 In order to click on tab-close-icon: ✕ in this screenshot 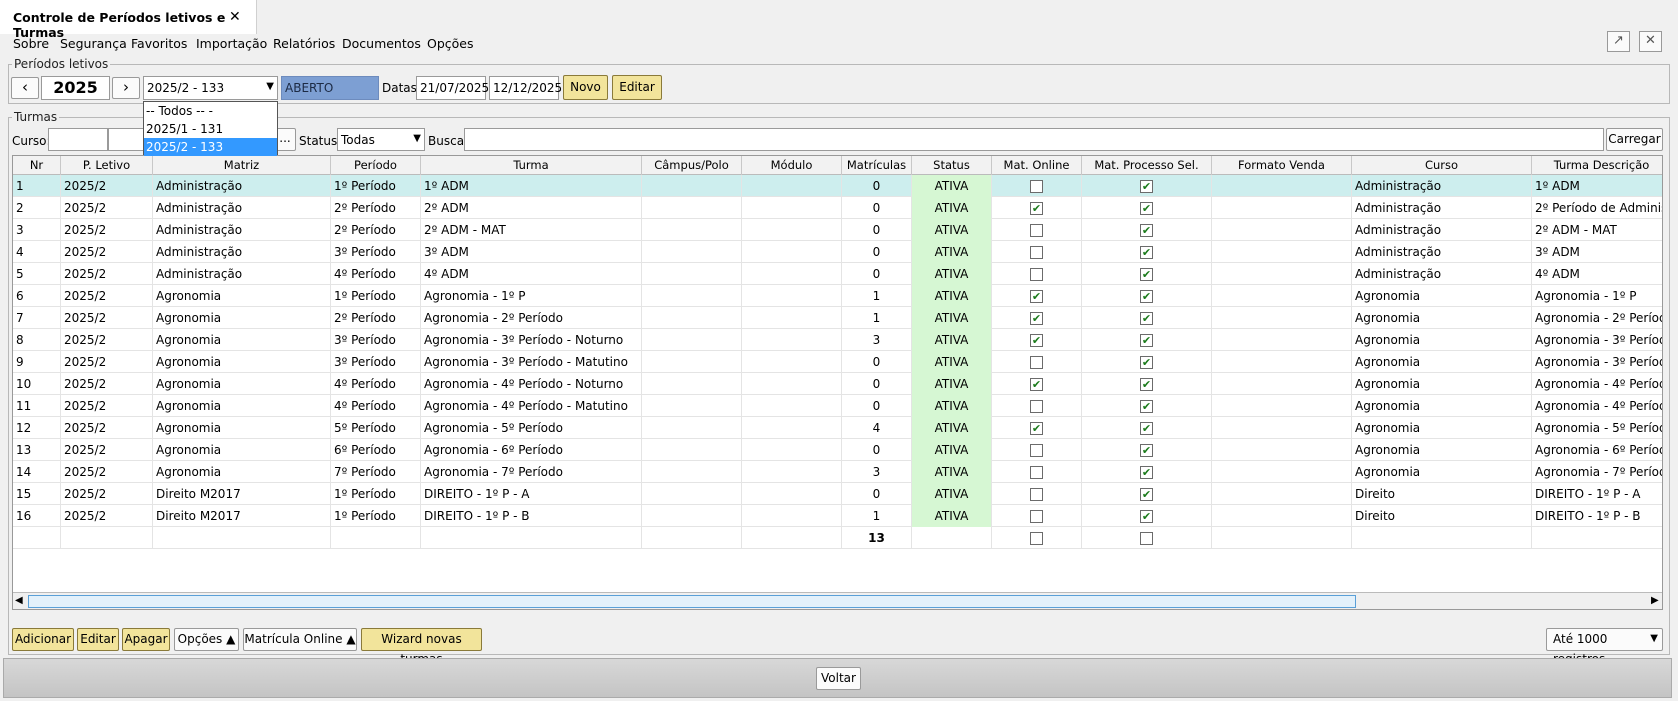, I will do `click(235, 17)`.